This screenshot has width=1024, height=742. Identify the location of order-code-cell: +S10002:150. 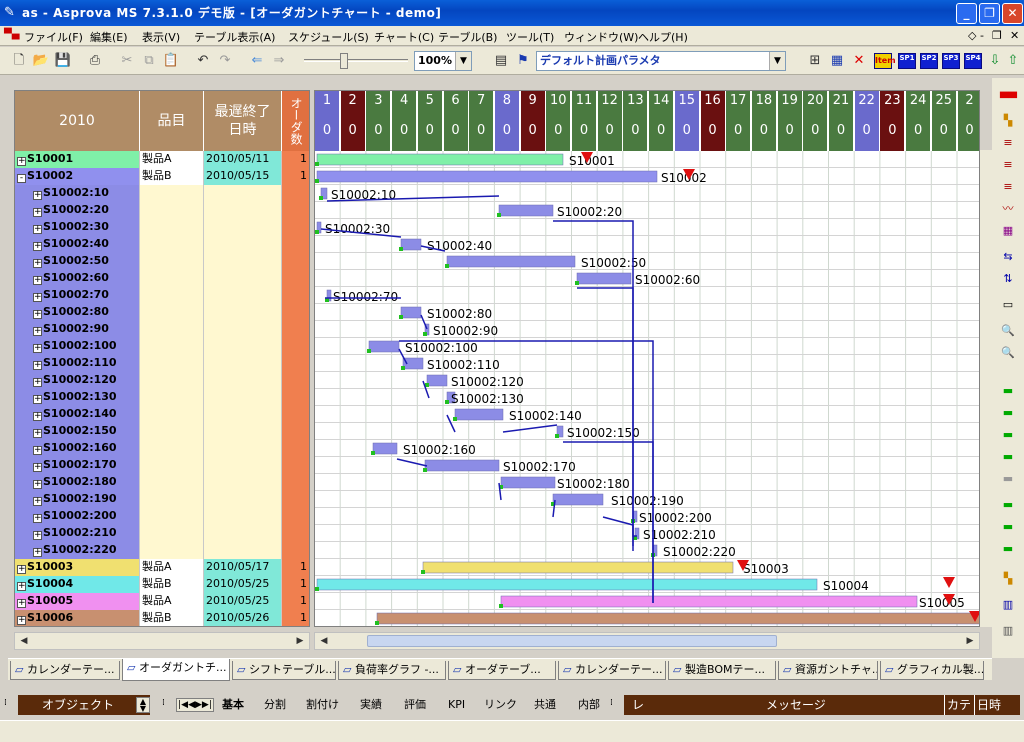
(77, 431).